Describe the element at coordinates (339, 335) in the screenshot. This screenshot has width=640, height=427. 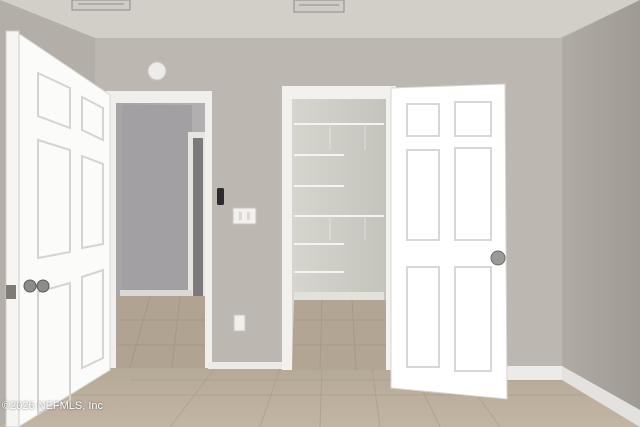
I see `closet-floor` at that location.